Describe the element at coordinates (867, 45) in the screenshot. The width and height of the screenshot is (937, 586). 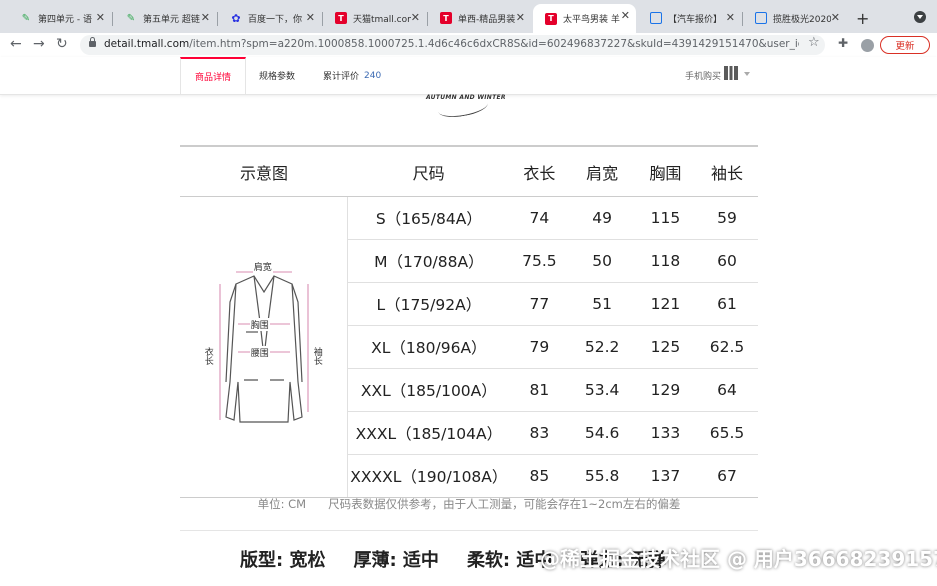
I see `profile-avatar` at that location.